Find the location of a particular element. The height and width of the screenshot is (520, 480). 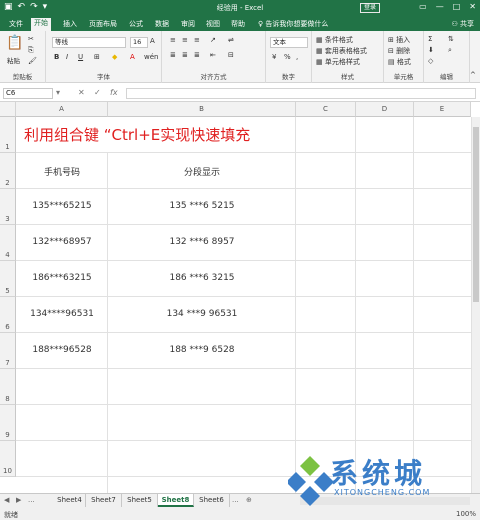

row-header-3: 3 is located at coordinates (8, 207).